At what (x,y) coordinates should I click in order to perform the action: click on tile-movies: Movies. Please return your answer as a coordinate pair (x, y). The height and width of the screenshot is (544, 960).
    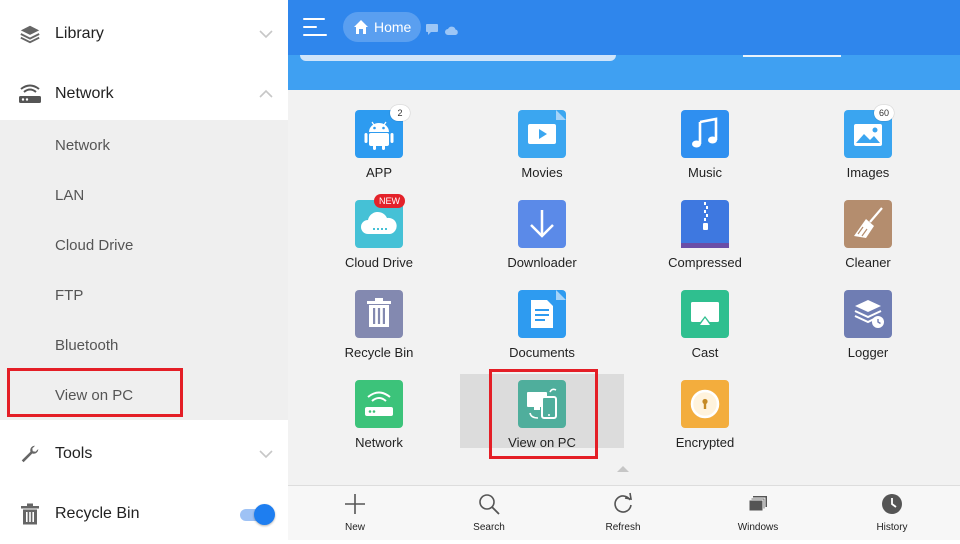
    Looking at the image, I should click on (542, 148).